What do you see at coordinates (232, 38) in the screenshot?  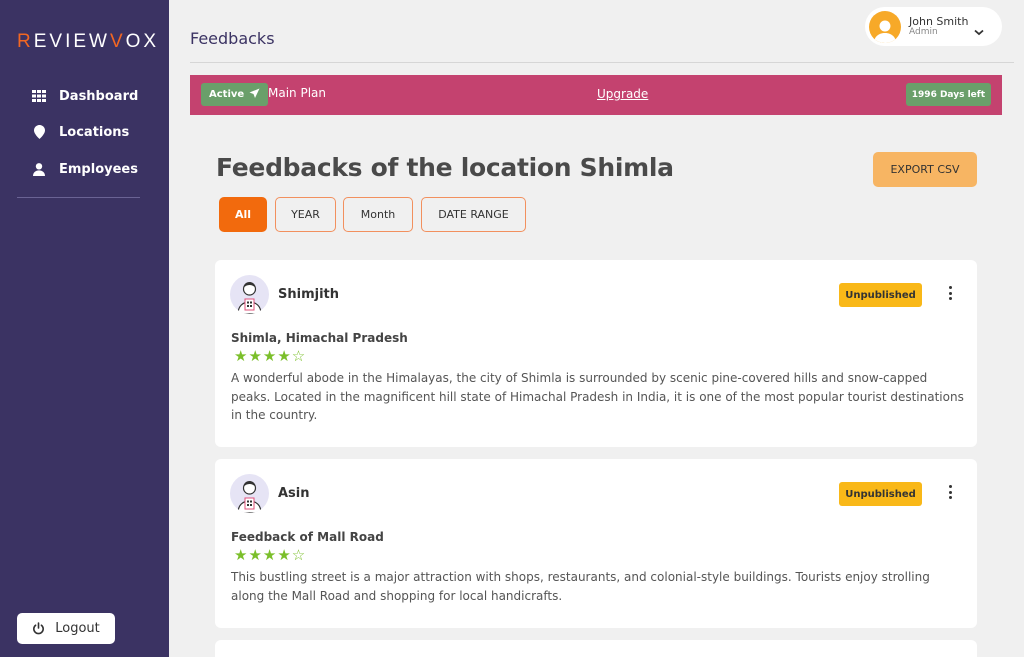 I see `page-title: Feedbacks` at bounding box center [232, 38].